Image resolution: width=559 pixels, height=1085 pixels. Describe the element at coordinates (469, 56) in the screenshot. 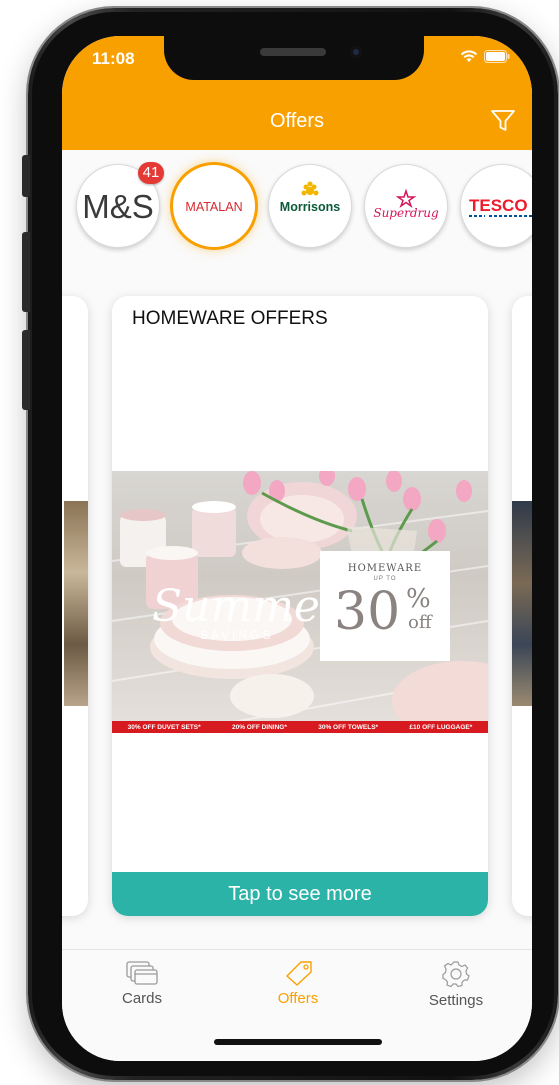

I see `wifi-icon` at that location.